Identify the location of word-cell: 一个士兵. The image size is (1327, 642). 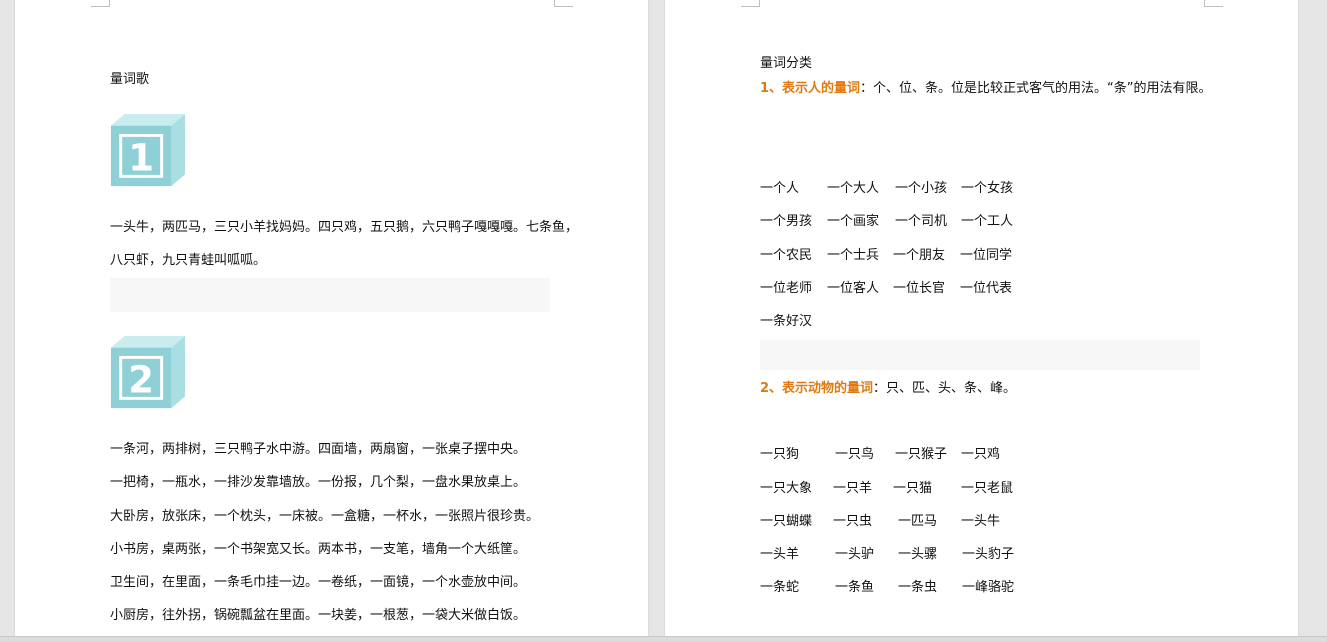
(853, 255).